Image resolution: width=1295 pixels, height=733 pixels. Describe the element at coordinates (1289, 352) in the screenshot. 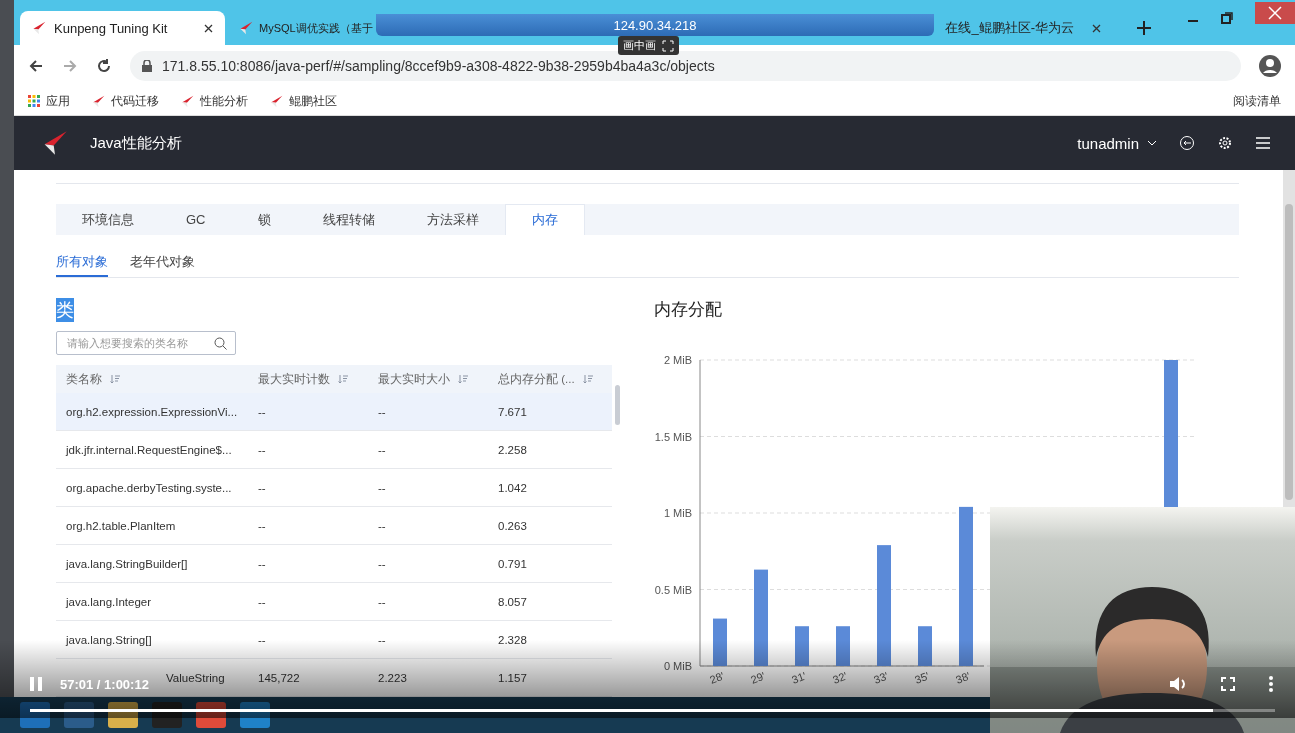

I see `scrollbar-thumb` at that location.